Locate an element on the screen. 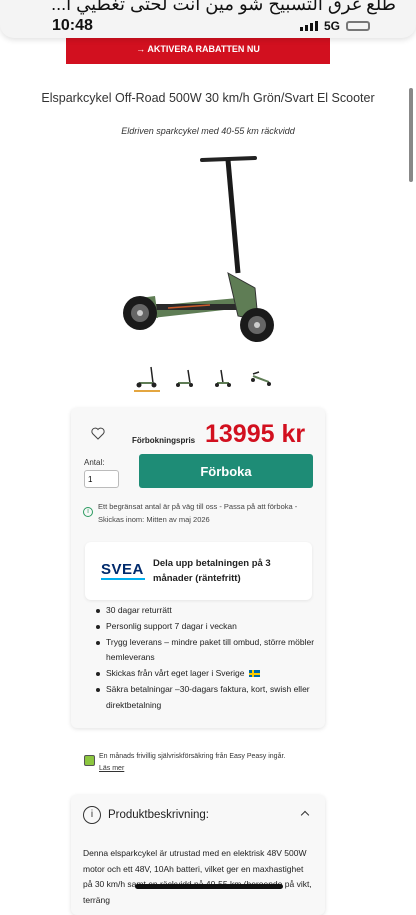 Image resolution: width=416 pixels, height=915 pixels. price-label: Förbokningspris is located at coordinates (164, 440).